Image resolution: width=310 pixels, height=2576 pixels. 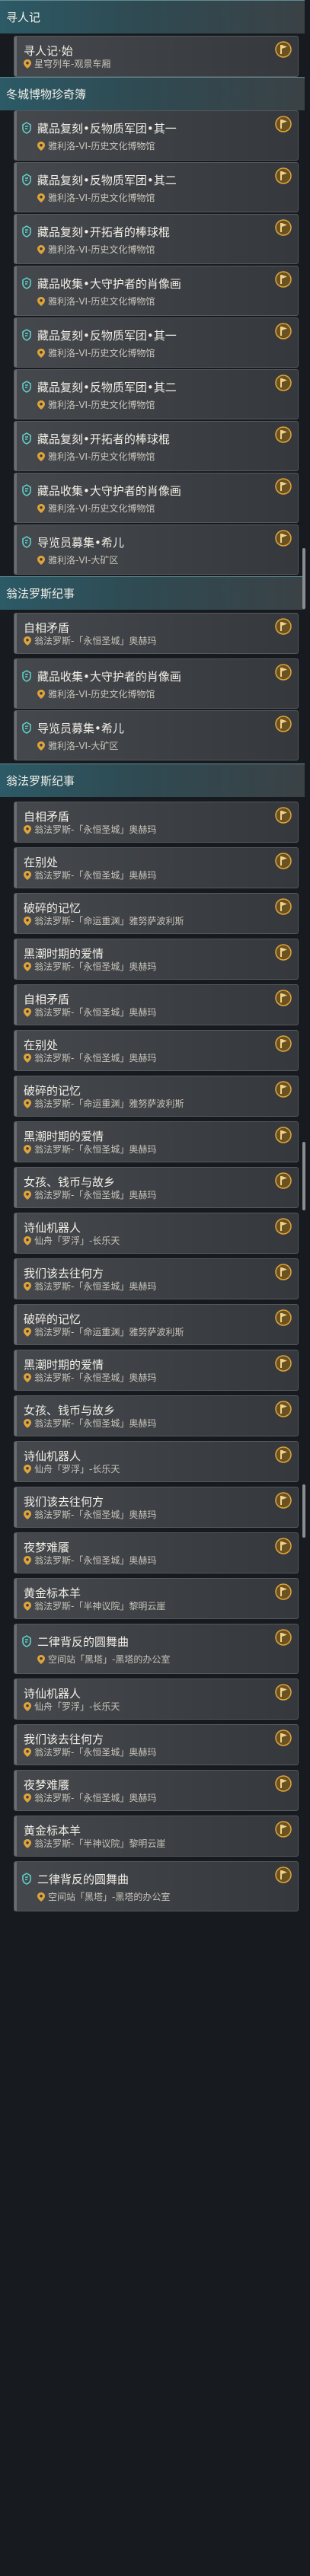 I want to click on quest-item: 寻人记·始 星穹列车-观景车厢, so click(x=156, y=56).